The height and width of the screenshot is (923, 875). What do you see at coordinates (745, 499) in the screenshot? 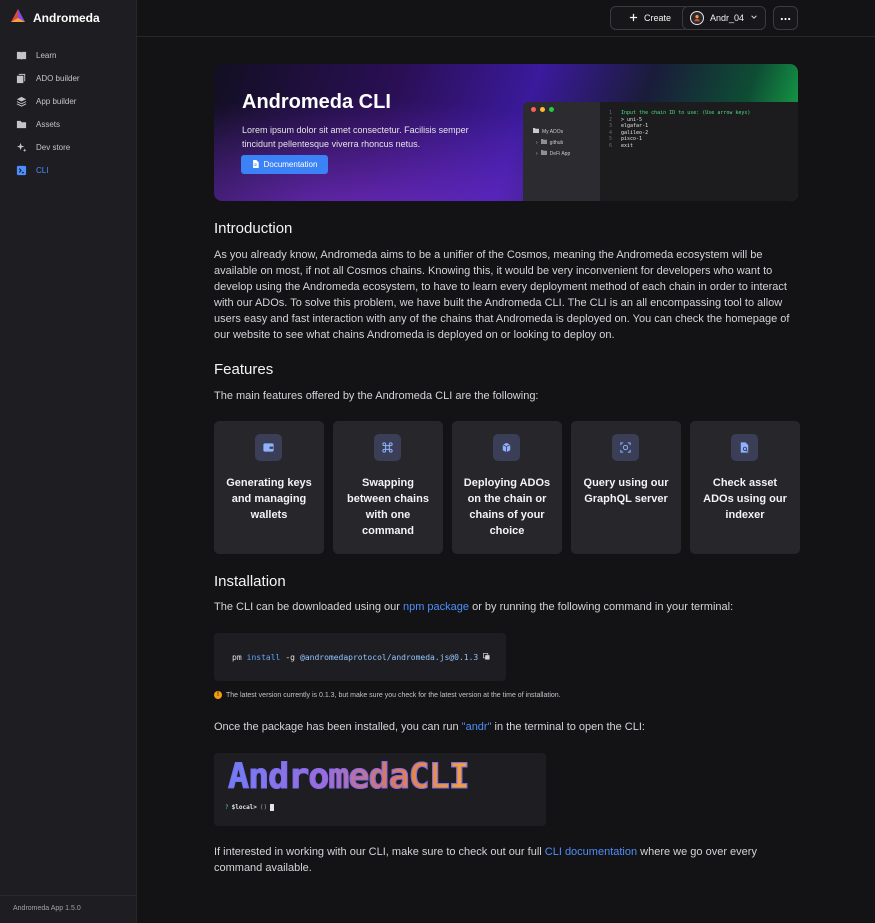
I see `feature-label: Check asset ADOs using our indexer` at bounding box center [745, 499].